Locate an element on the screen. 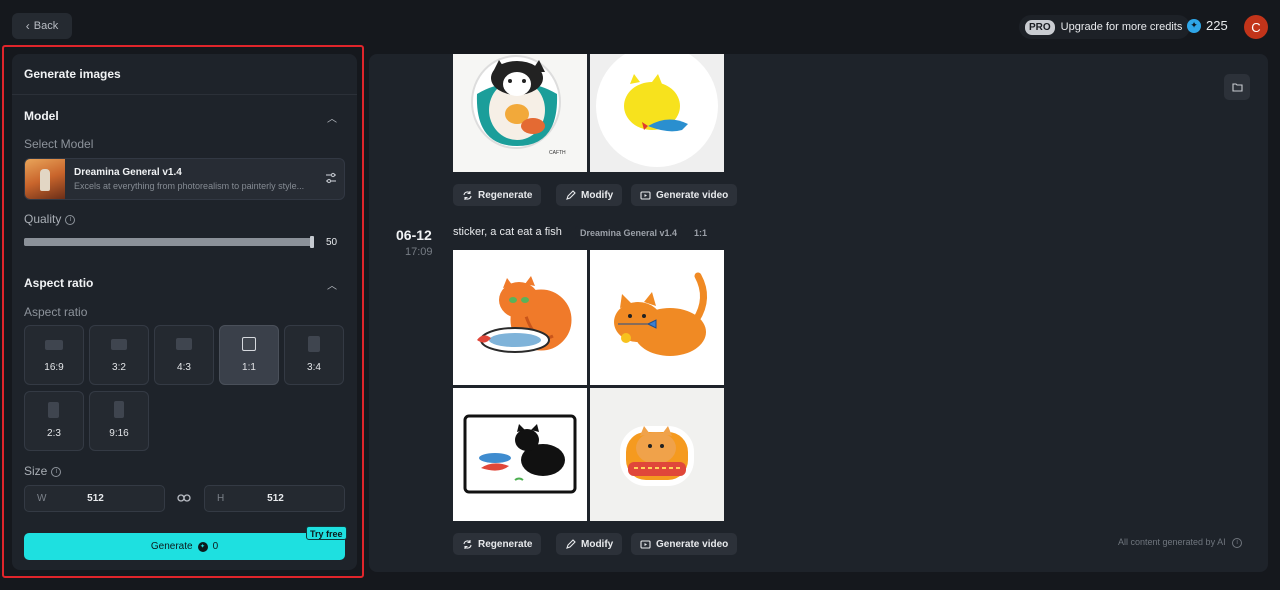 The height and width of the screenshot is (590, 1280). entry-date: 06-12 is located at coordinates (414, 235).